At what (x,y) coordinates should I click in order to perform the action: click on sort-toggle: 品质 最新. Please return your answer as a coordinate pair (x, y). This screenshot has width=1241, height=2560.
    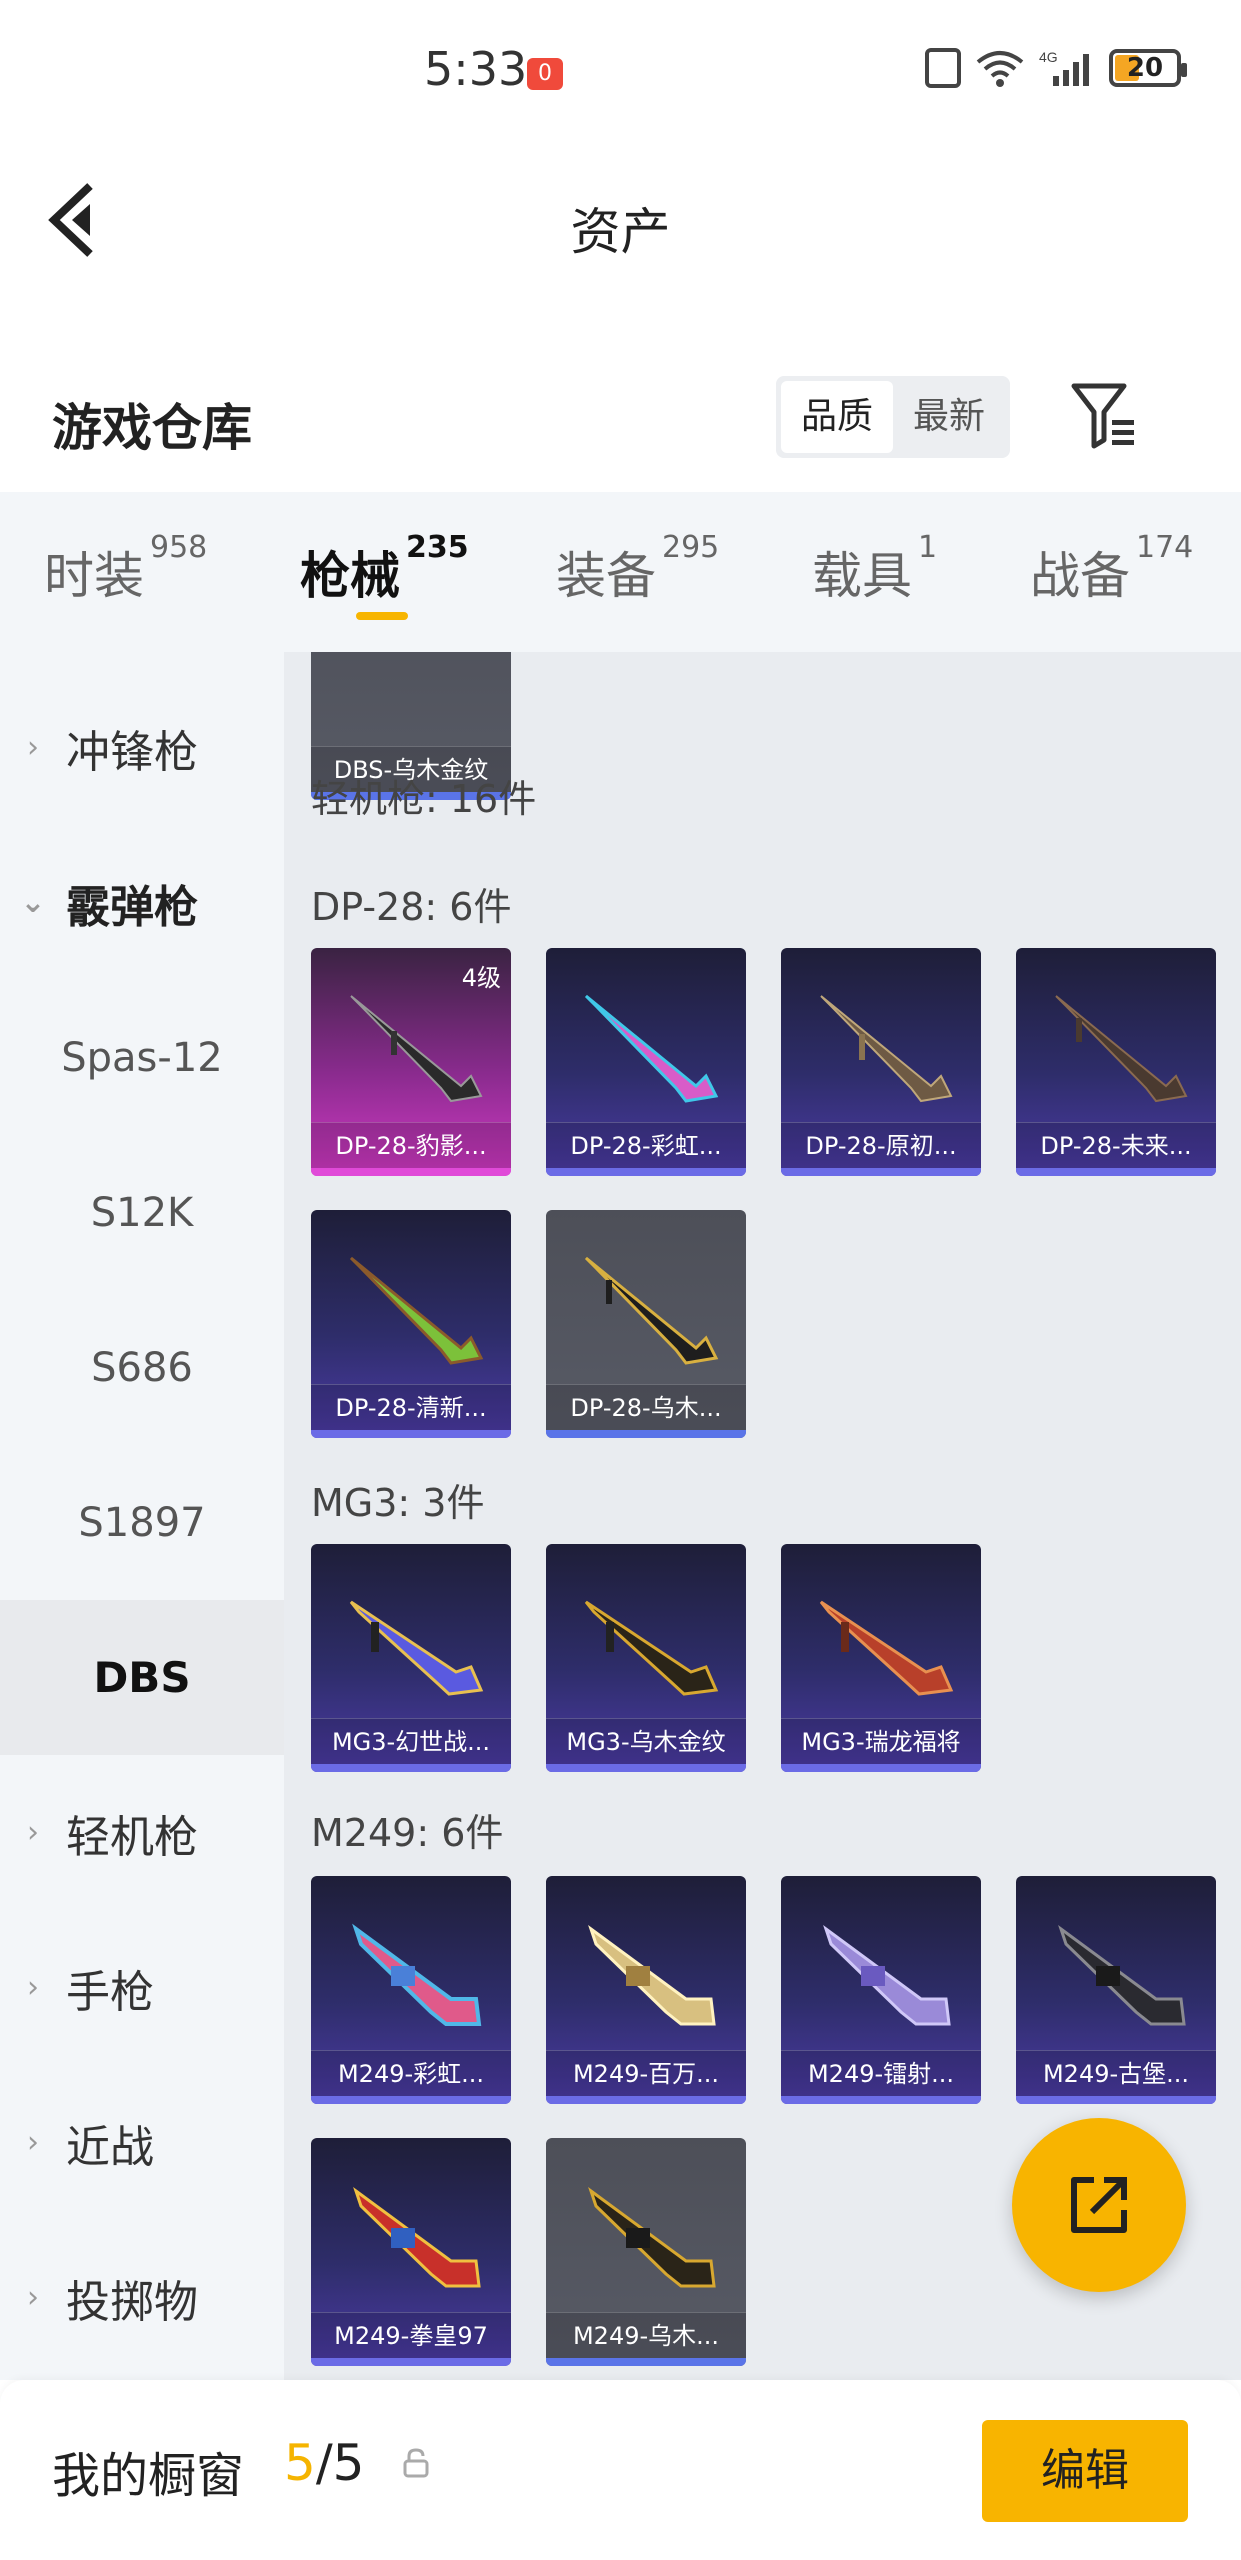
    Looking at the image, I should click on (893, 417).